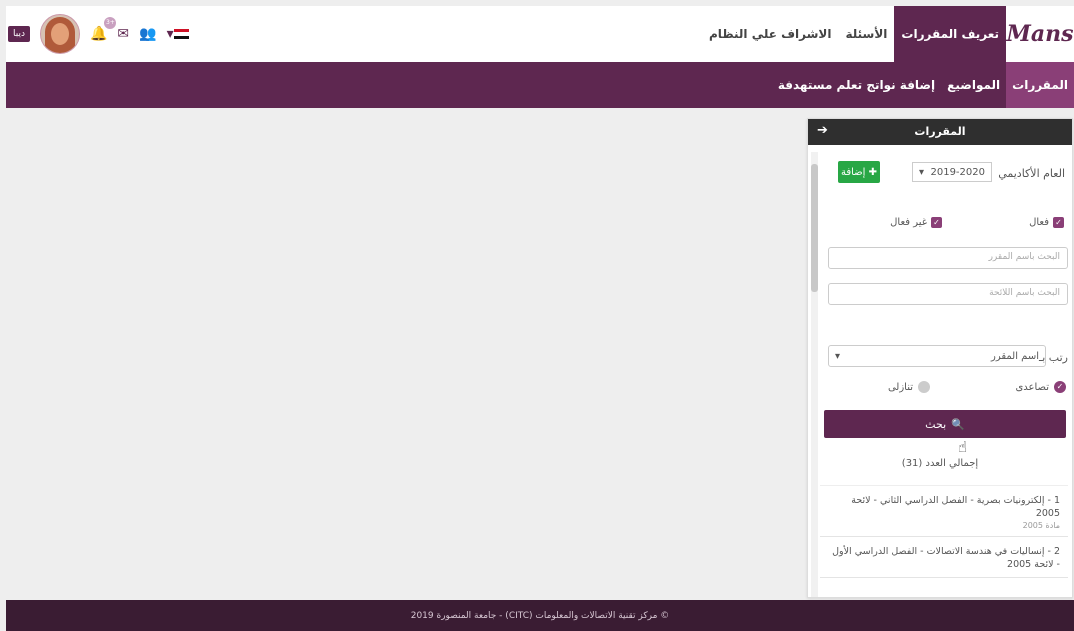 This screenshot has height=631, width=1074. Describe the element at coordinates (1031, 173) in the screenshot. I see `academic-year-label: العام الأكاديمي` at that location.